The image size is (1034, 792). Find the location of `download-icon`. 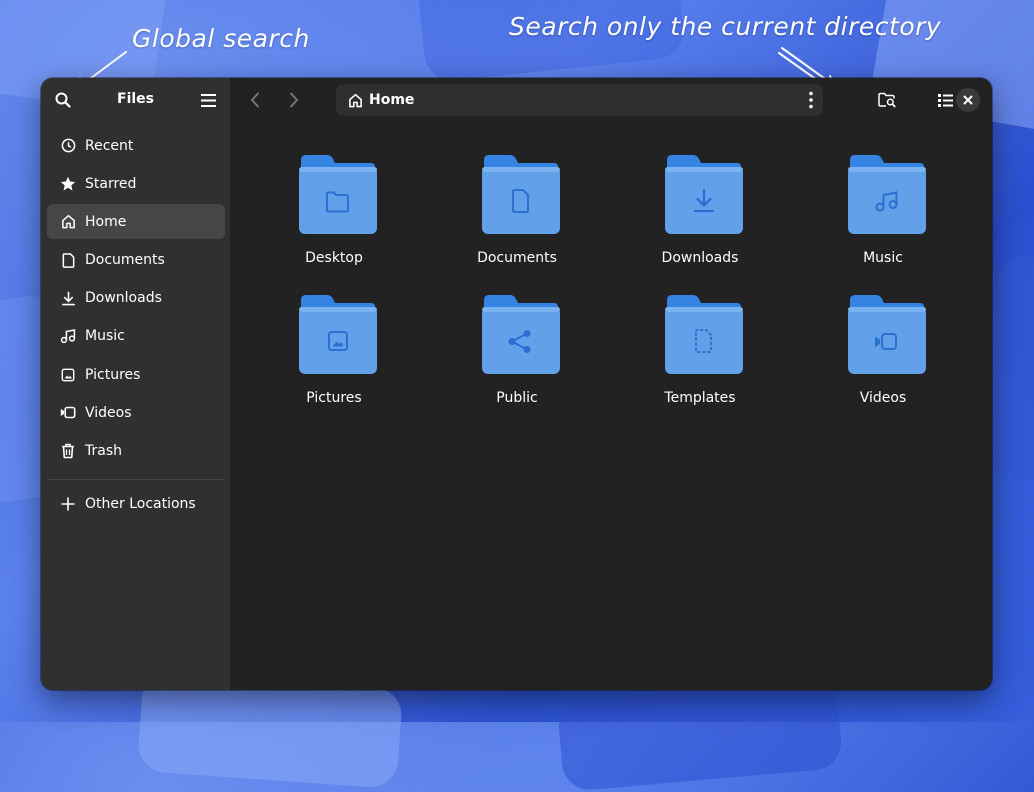

download-icon is located at coordinates (68, 298).